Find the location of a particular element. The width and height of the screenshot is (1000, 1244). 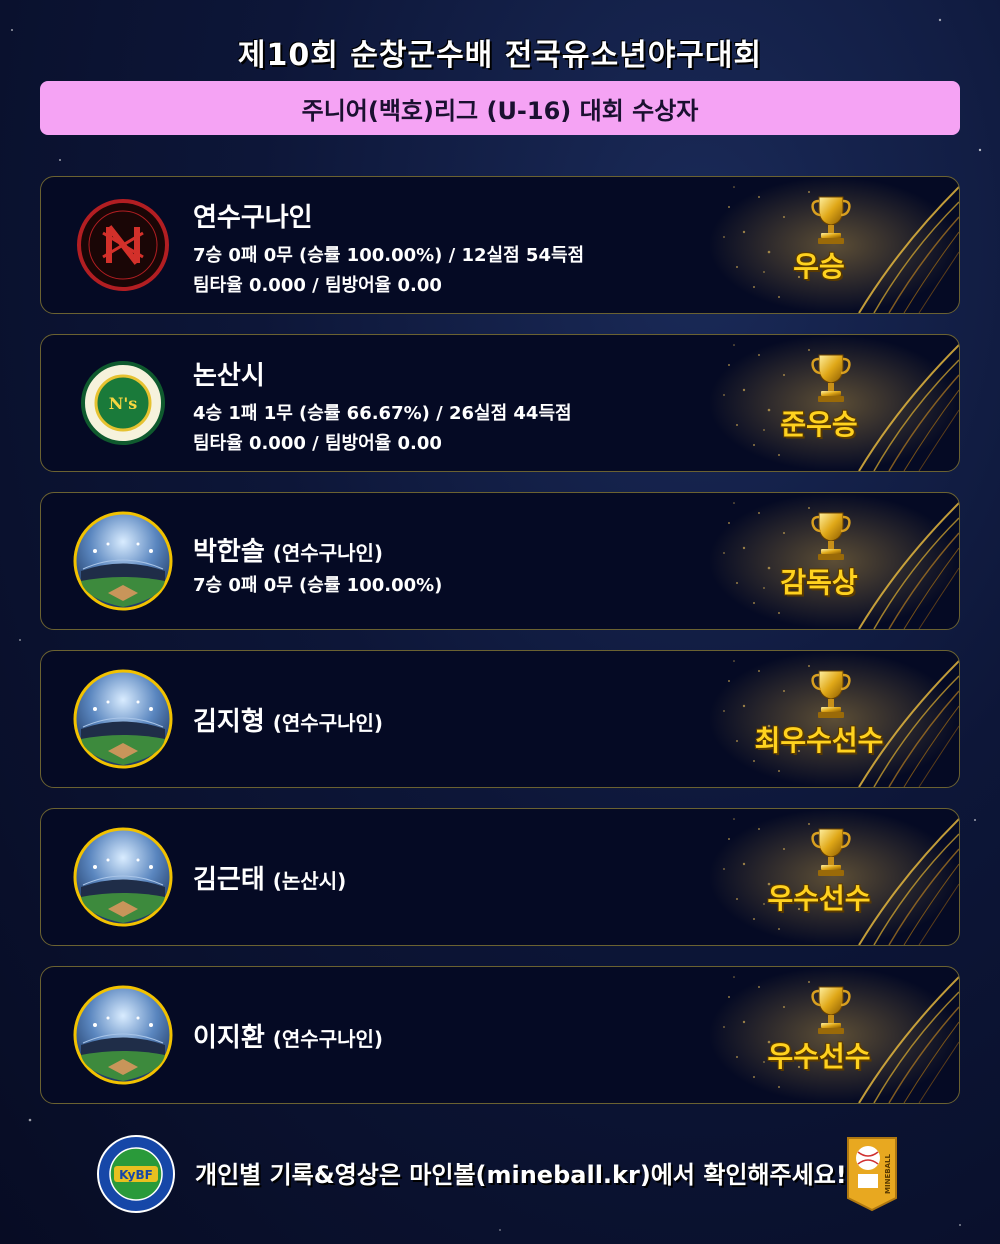

person-name: 김근태 is located at coordinates (229, 880).